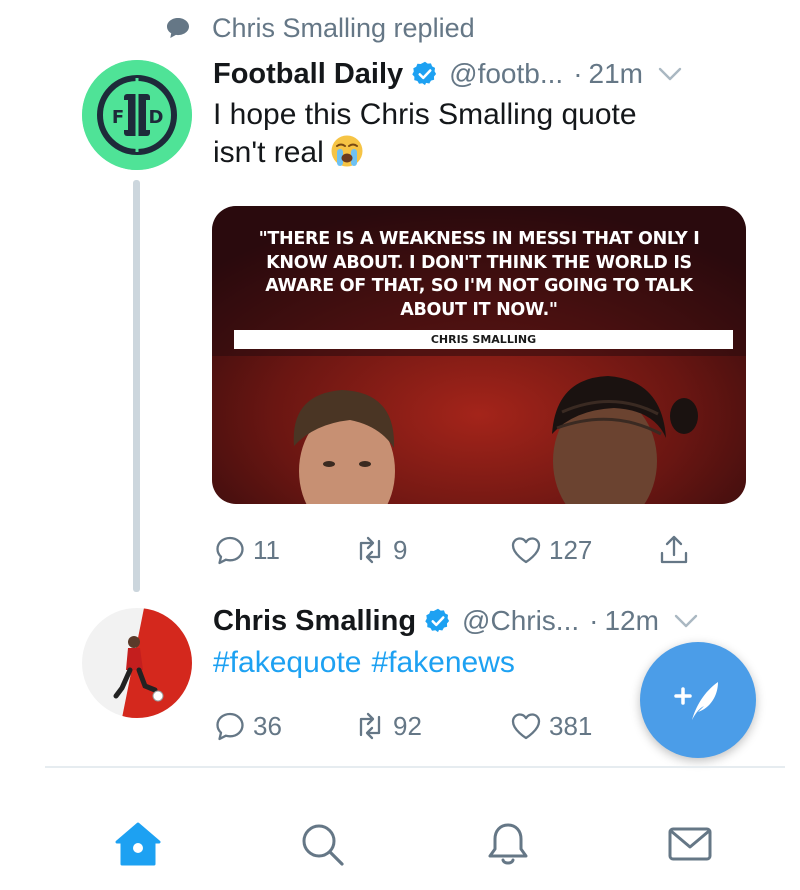 Image resolution: width=800 pixels, height=890 pixels. What do you see at coordinates (268, 152) in the screenshot?
I see `tweet-text-segment: isn't real` at bounding box center [268, 152].